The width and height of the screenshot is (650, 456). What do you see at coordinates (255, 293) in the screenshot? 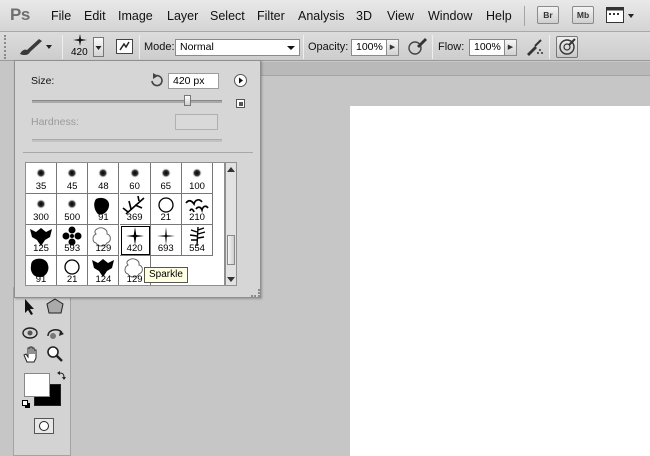
I see `resize-grip` at bounding box center [255, 293].